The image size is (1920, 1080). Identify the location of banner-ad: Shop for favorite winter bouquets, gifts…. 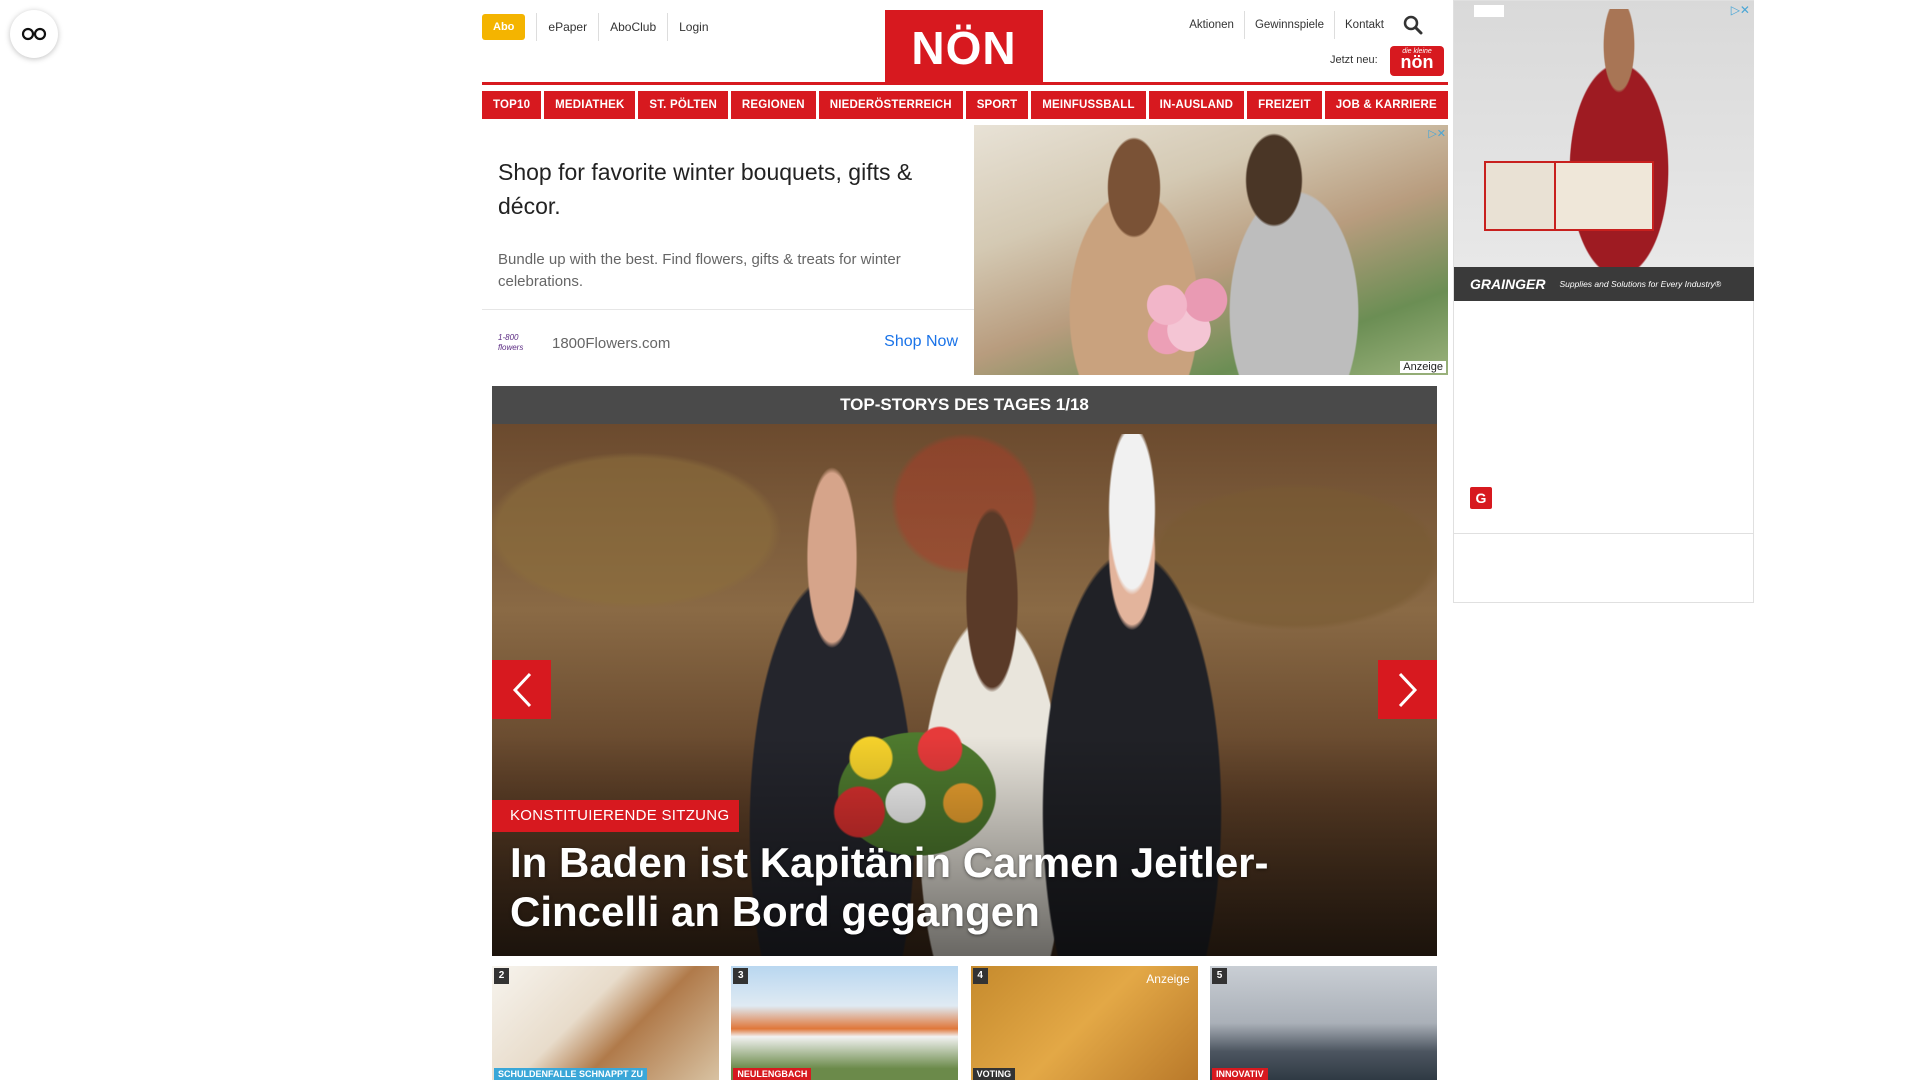
(965, 250).